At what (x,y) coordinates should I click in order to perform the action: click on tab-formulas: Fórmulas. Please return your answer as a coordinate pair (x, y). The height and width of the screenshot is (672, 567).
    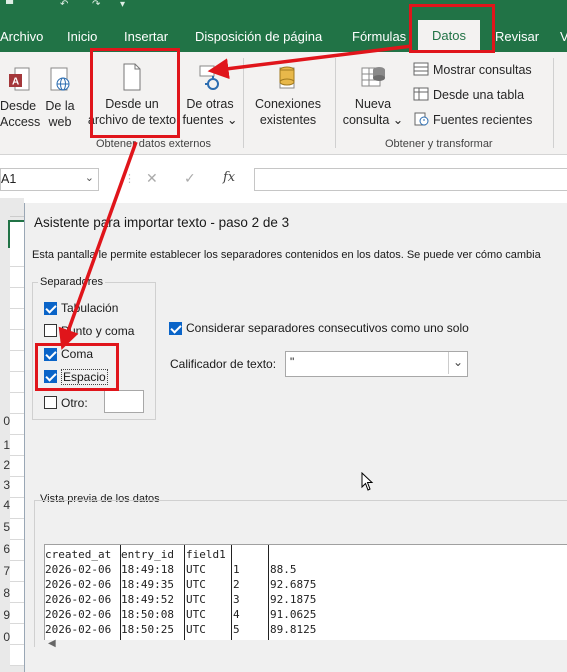
    Looking at the image, I should click on (379, 37).